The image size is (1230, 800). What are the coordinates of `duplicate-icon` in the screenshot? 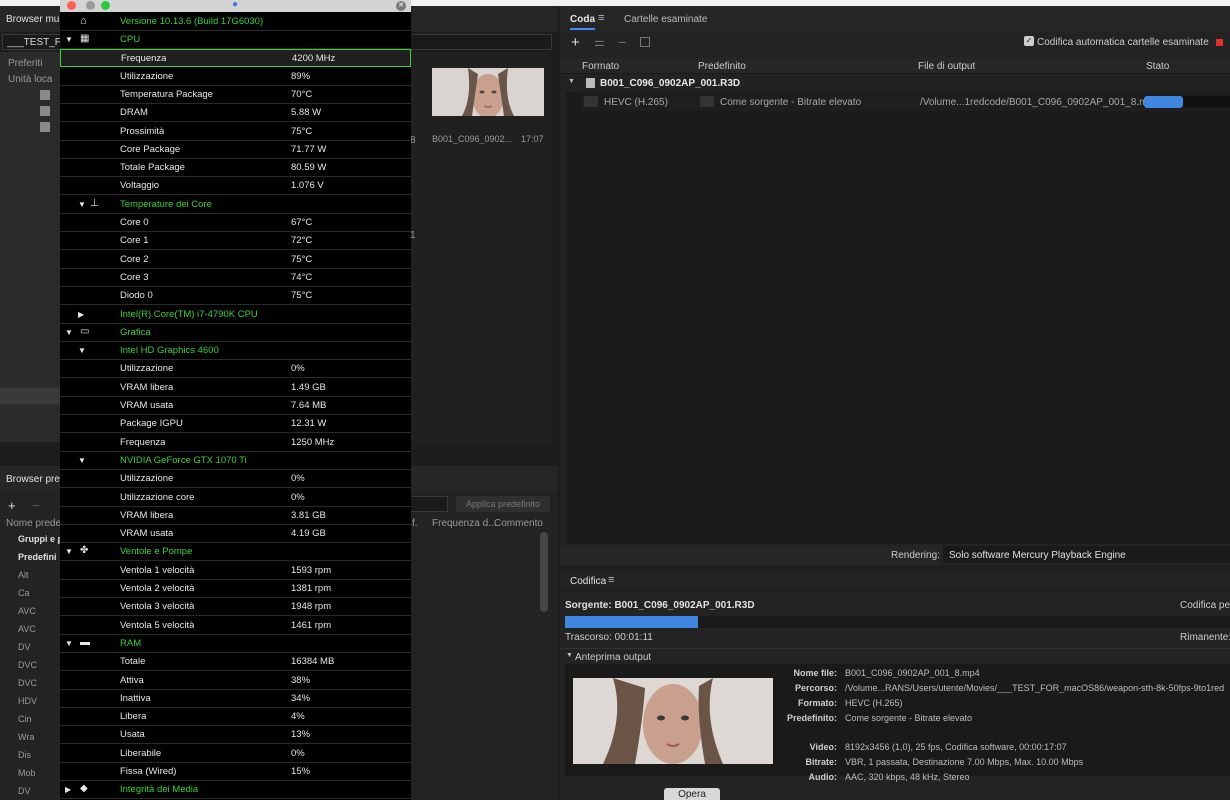 It's located at (645, 42).